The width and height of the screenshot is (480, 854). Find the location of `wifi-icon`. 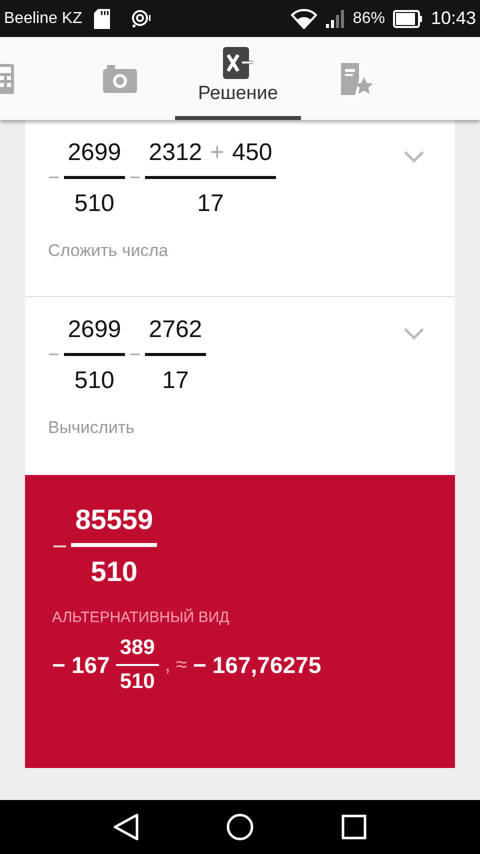

wifi-icon is located at coordinates (303, 18).